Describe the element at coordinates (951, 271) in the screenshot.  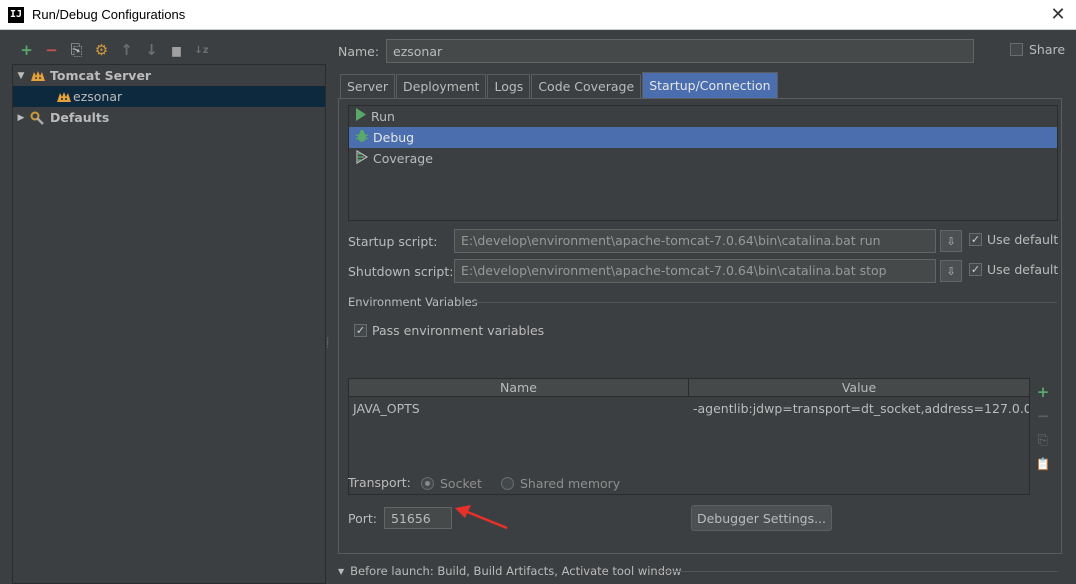
I see `browse-shutdown-icon: ⇩` at that location.